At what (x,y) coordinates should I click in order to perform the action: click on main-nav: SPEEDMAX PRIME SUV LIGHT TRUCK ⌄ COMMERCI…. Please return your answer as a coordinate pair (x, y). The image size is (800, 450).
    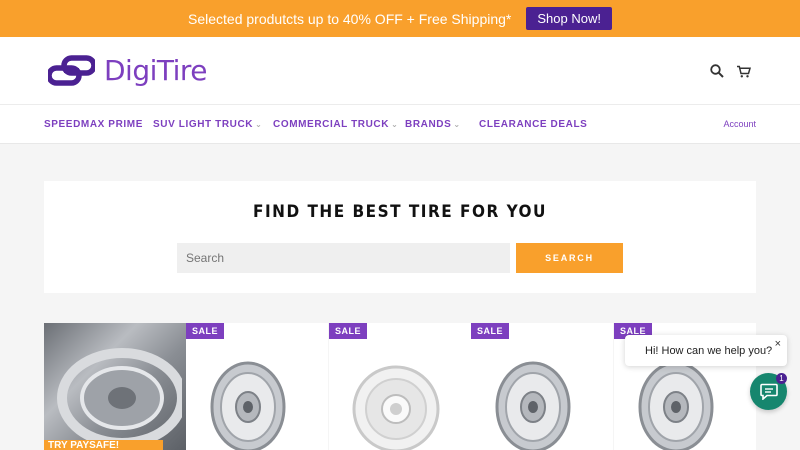
    Looking at the image, I should click on (400, 124).